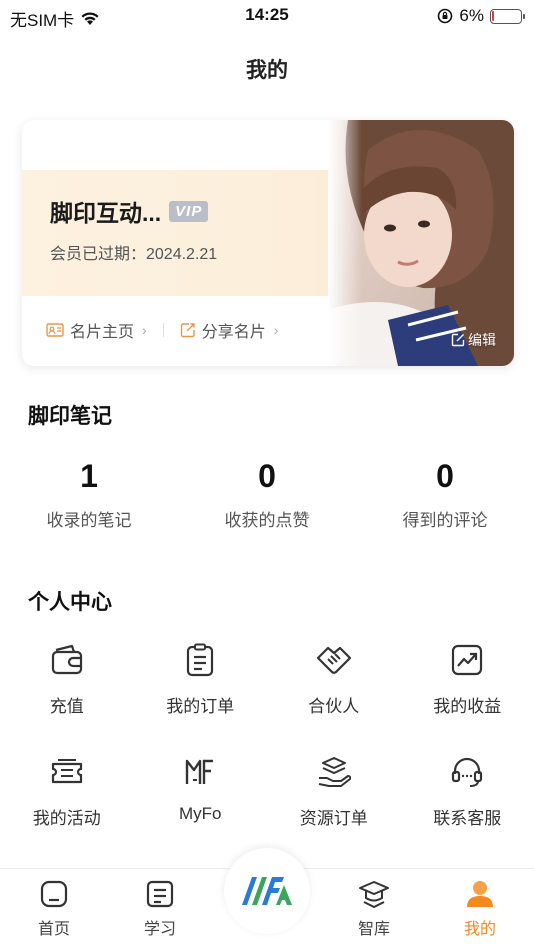  Describe the element at coordinates (201, 791) in the screenshot. I see `myfo-item: MyFo` at that location.